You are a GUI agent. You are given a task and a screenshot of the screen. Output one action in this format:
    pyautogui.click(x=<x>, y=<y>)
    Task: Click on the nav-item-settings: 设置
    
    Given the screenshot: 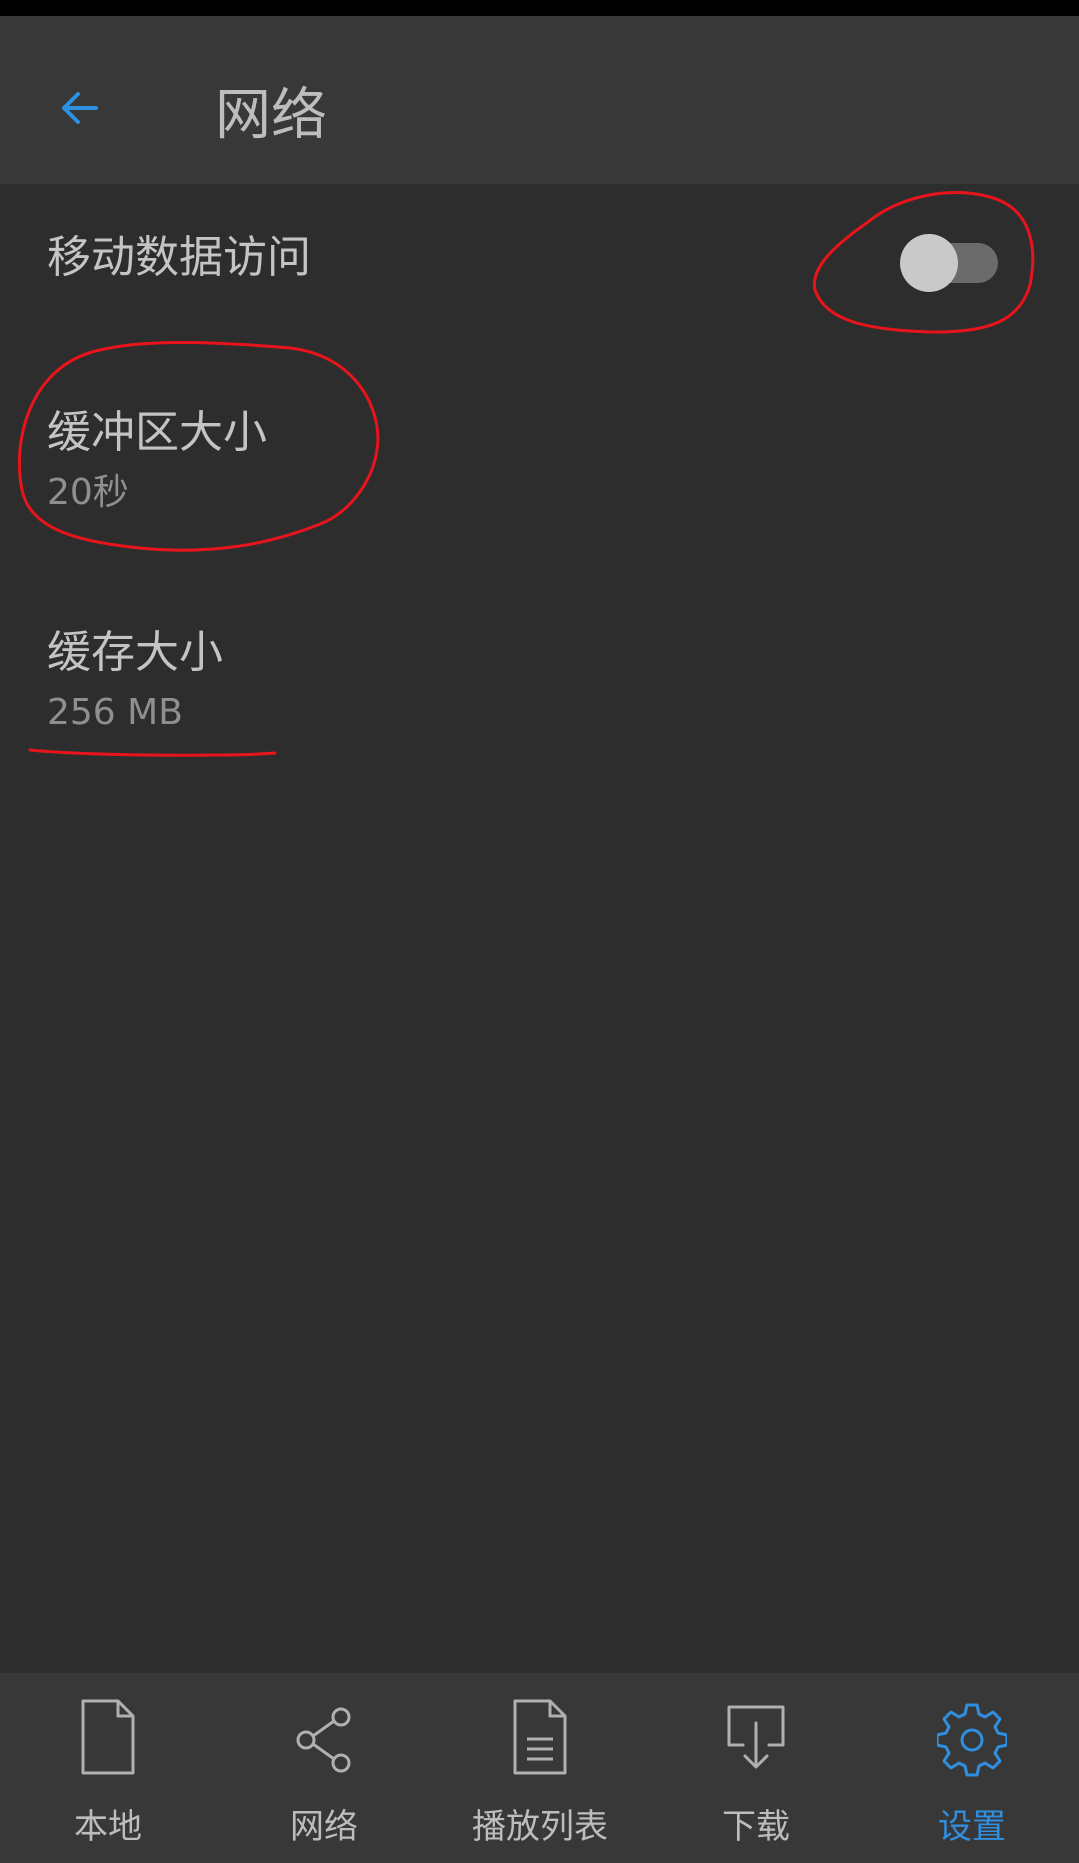 What is the action you would take?
    pyautogui.click(x=971, y=1768)
    